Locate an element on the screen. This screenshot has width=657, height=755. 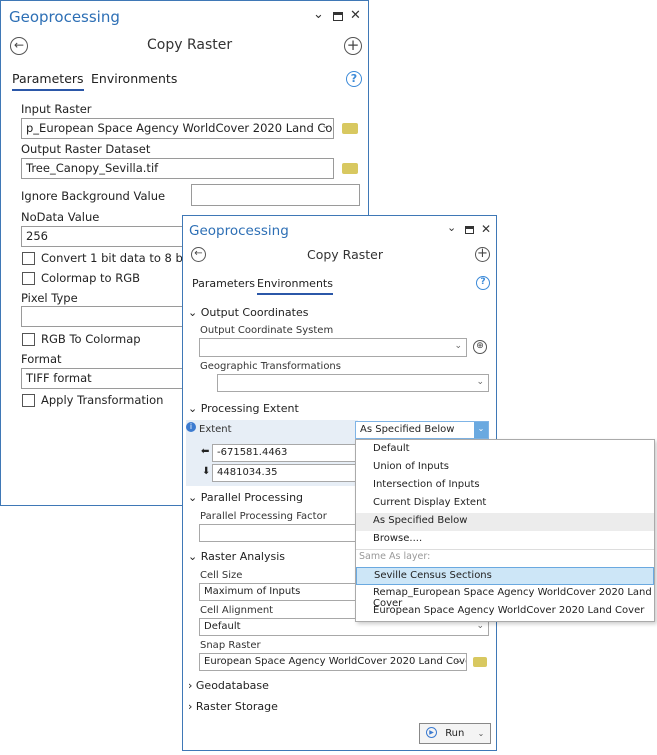
geo-transform-select: ⌄ is located at coordinates (353, 383).